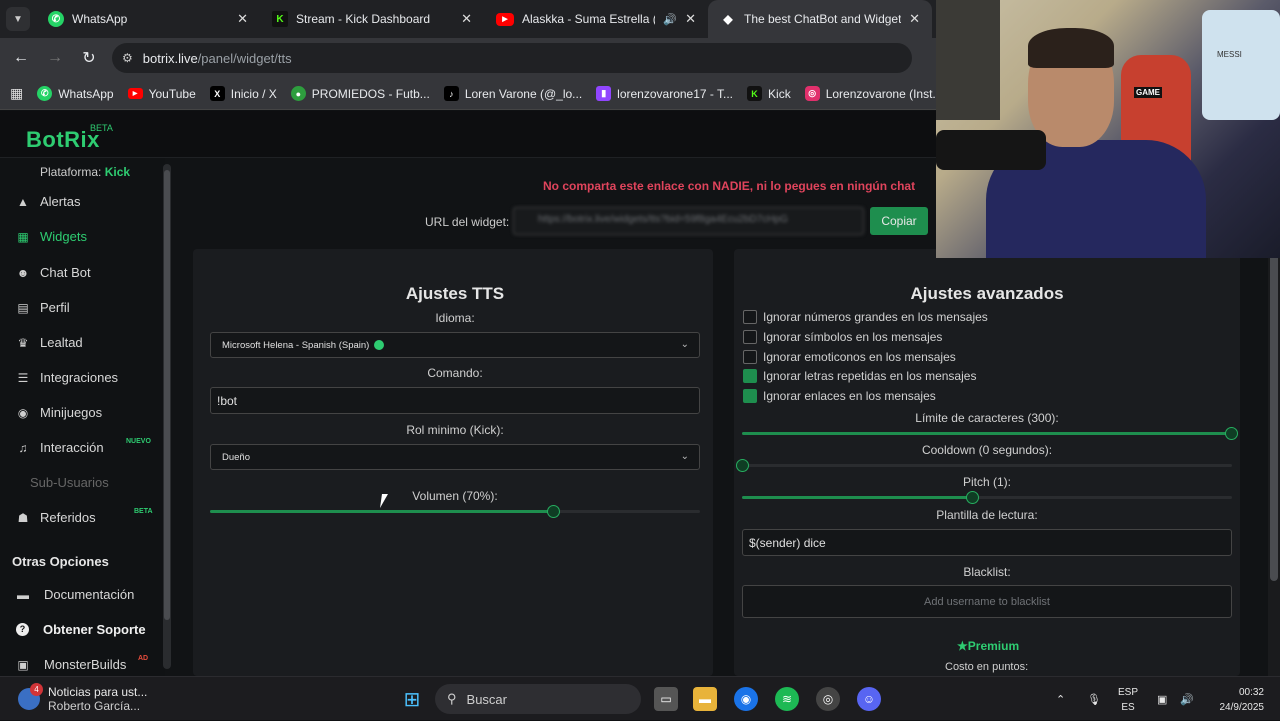  Describe the element at coordinates (869, 699) in the screenshot. I see `discord-icon: ☺` at that location.